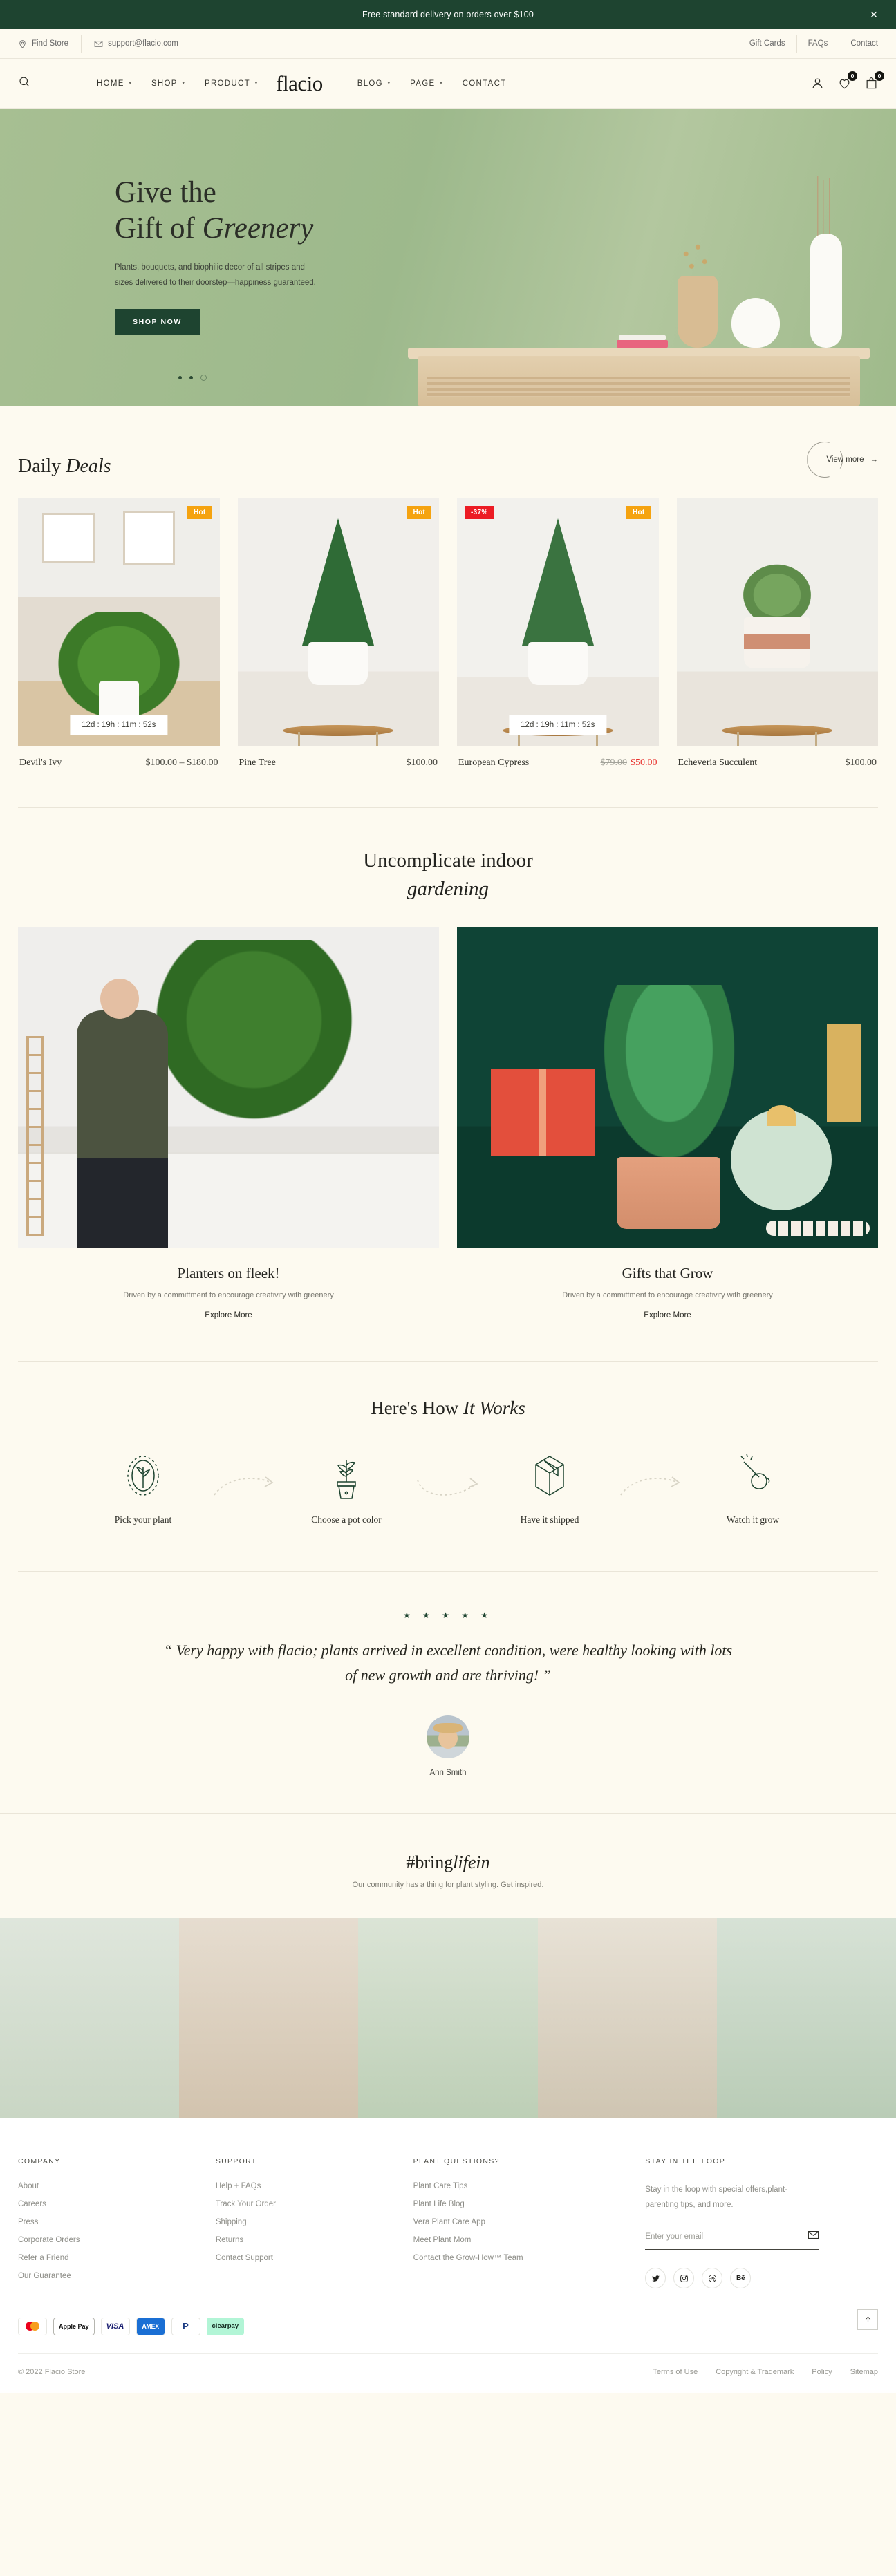 Image resolution: width=896 pixels, height=2576 pixels. Describe the element at coordinates (169, 83) in the screenshot. I see `nav-item-shop: SHOP ▼` at that location.